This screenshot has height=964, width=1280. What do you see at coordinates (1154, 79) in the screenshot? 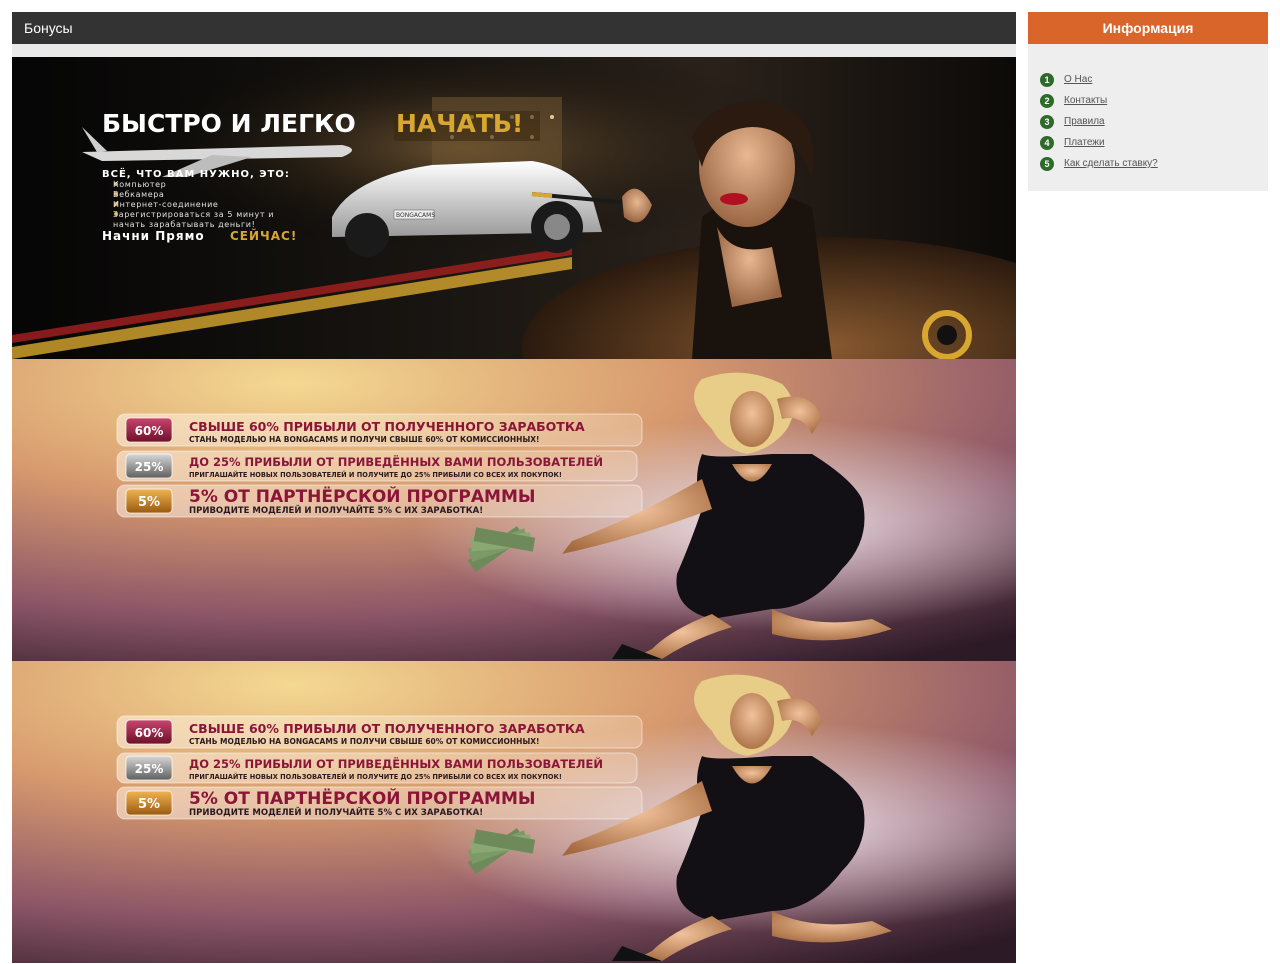
I see `info-link-item: 1 О Нас` at bounding box center [1154, 79].